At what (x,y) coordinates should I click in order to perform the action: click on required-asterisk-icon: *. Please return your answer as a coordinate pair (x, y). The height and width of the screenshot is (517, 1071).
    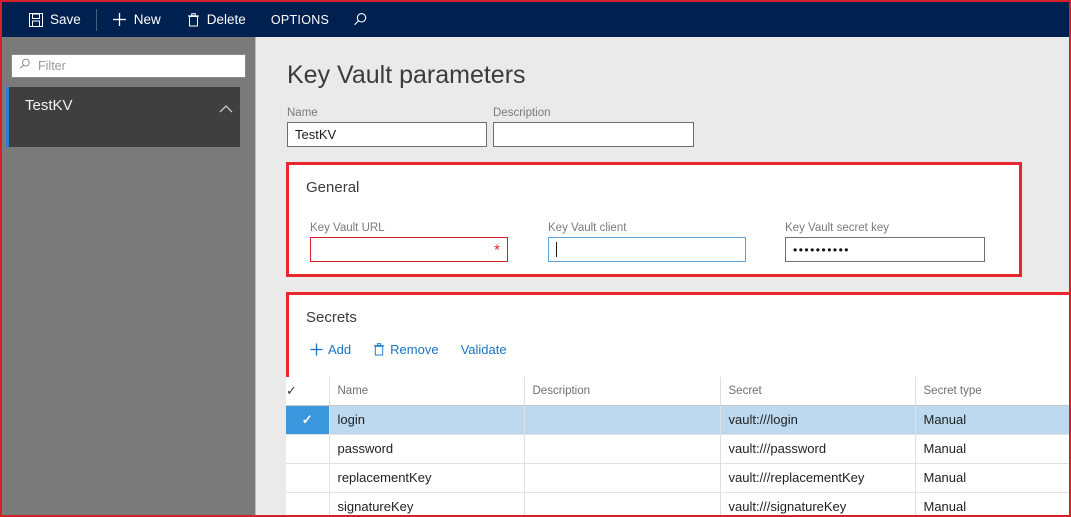
    Looking at the image, I should click on (497, 249).